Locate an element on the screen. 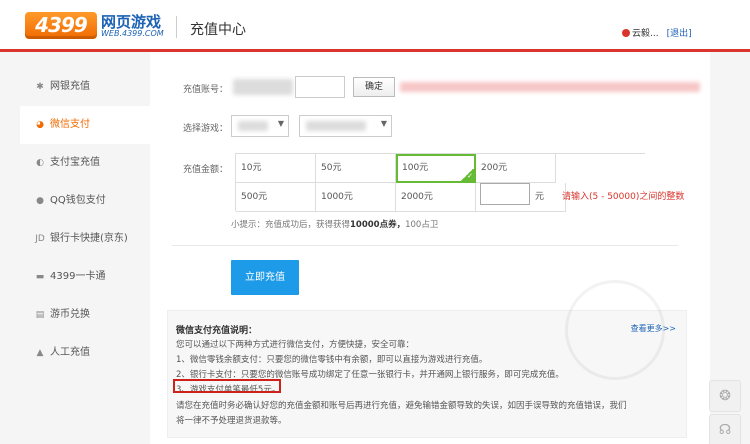  recharge-now-button: 立即充值 is located at coordinates (265, 277).